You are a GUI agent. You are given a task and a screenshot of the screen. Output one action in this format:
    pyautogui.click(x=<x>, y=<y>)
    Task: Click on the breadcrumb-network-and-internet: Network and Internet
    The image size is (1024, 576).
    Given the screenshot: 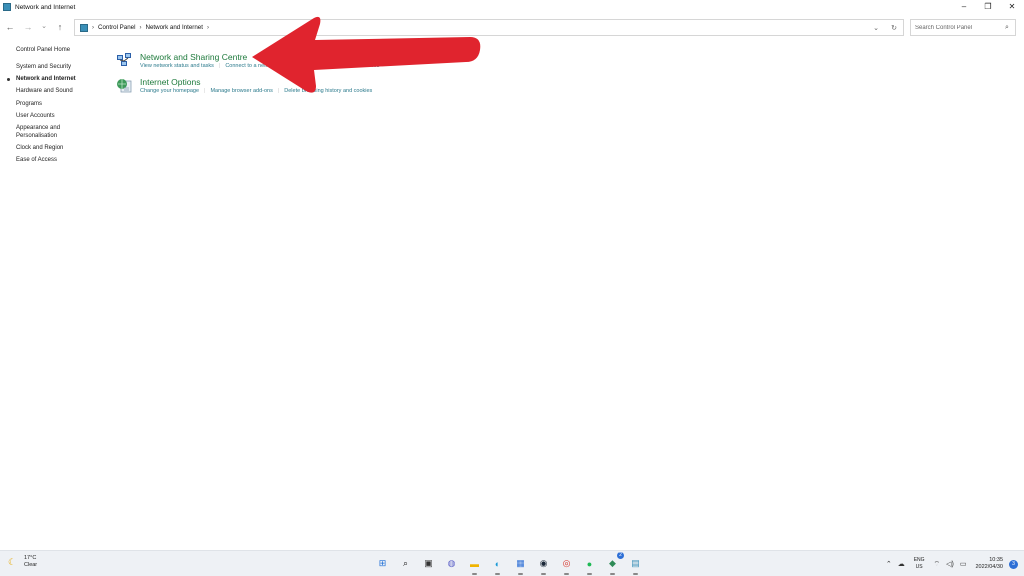 What is the action you would take?
    pyautogui.click(x=174, y=27)
    